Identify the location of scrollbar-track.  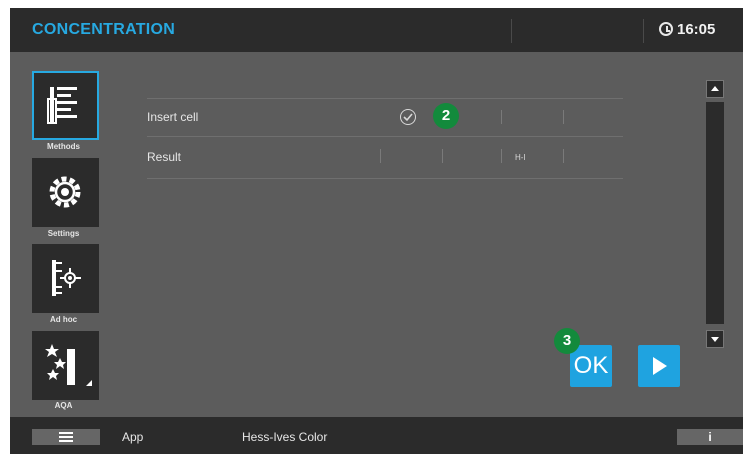
(715, 213).